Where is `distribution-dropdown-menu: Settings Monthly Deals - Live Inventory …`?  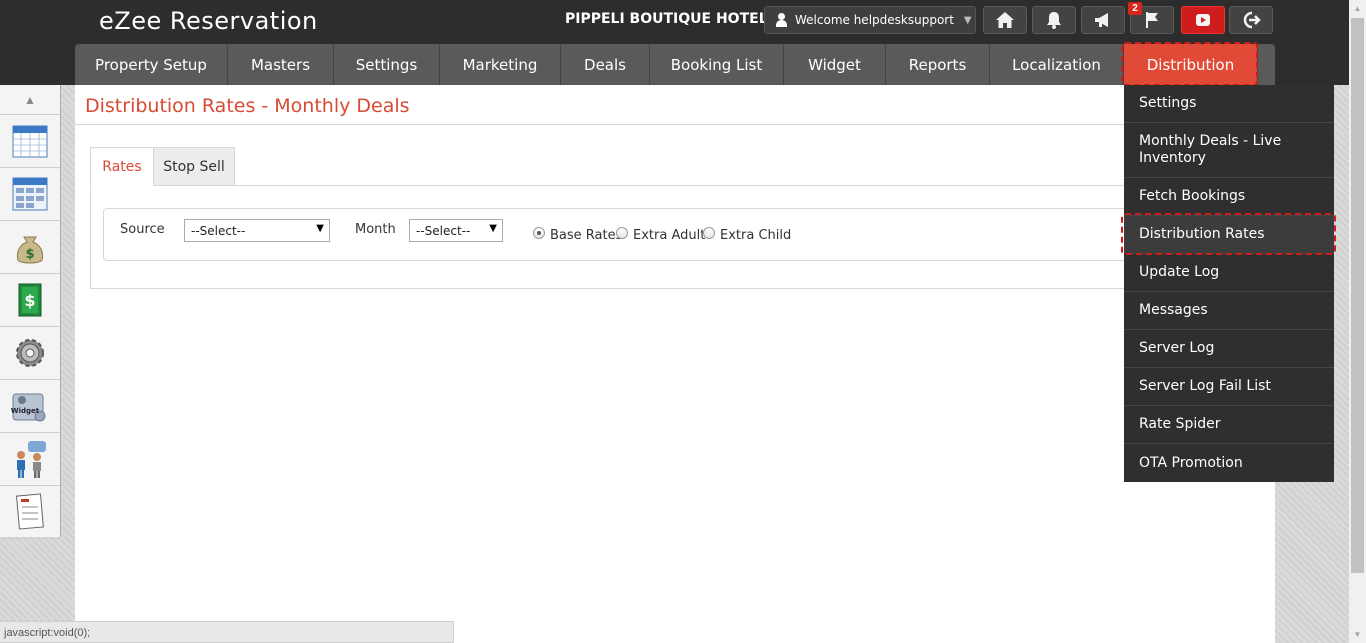
distribution-dropdown-menu: Settings Monthly Deals - Live Inventory … is located at coordinates (1229, 283).